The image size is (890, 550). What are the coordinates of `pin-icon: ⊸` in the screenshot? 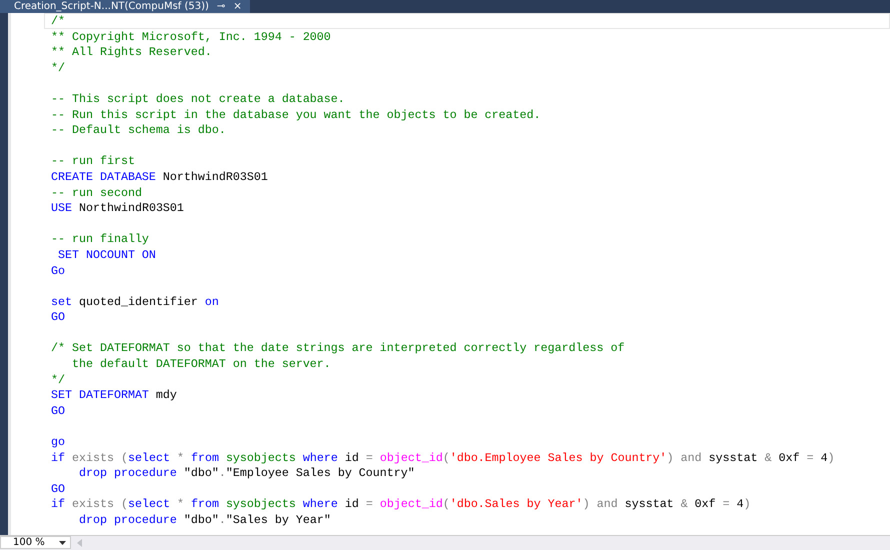 It's located at (221, 6).